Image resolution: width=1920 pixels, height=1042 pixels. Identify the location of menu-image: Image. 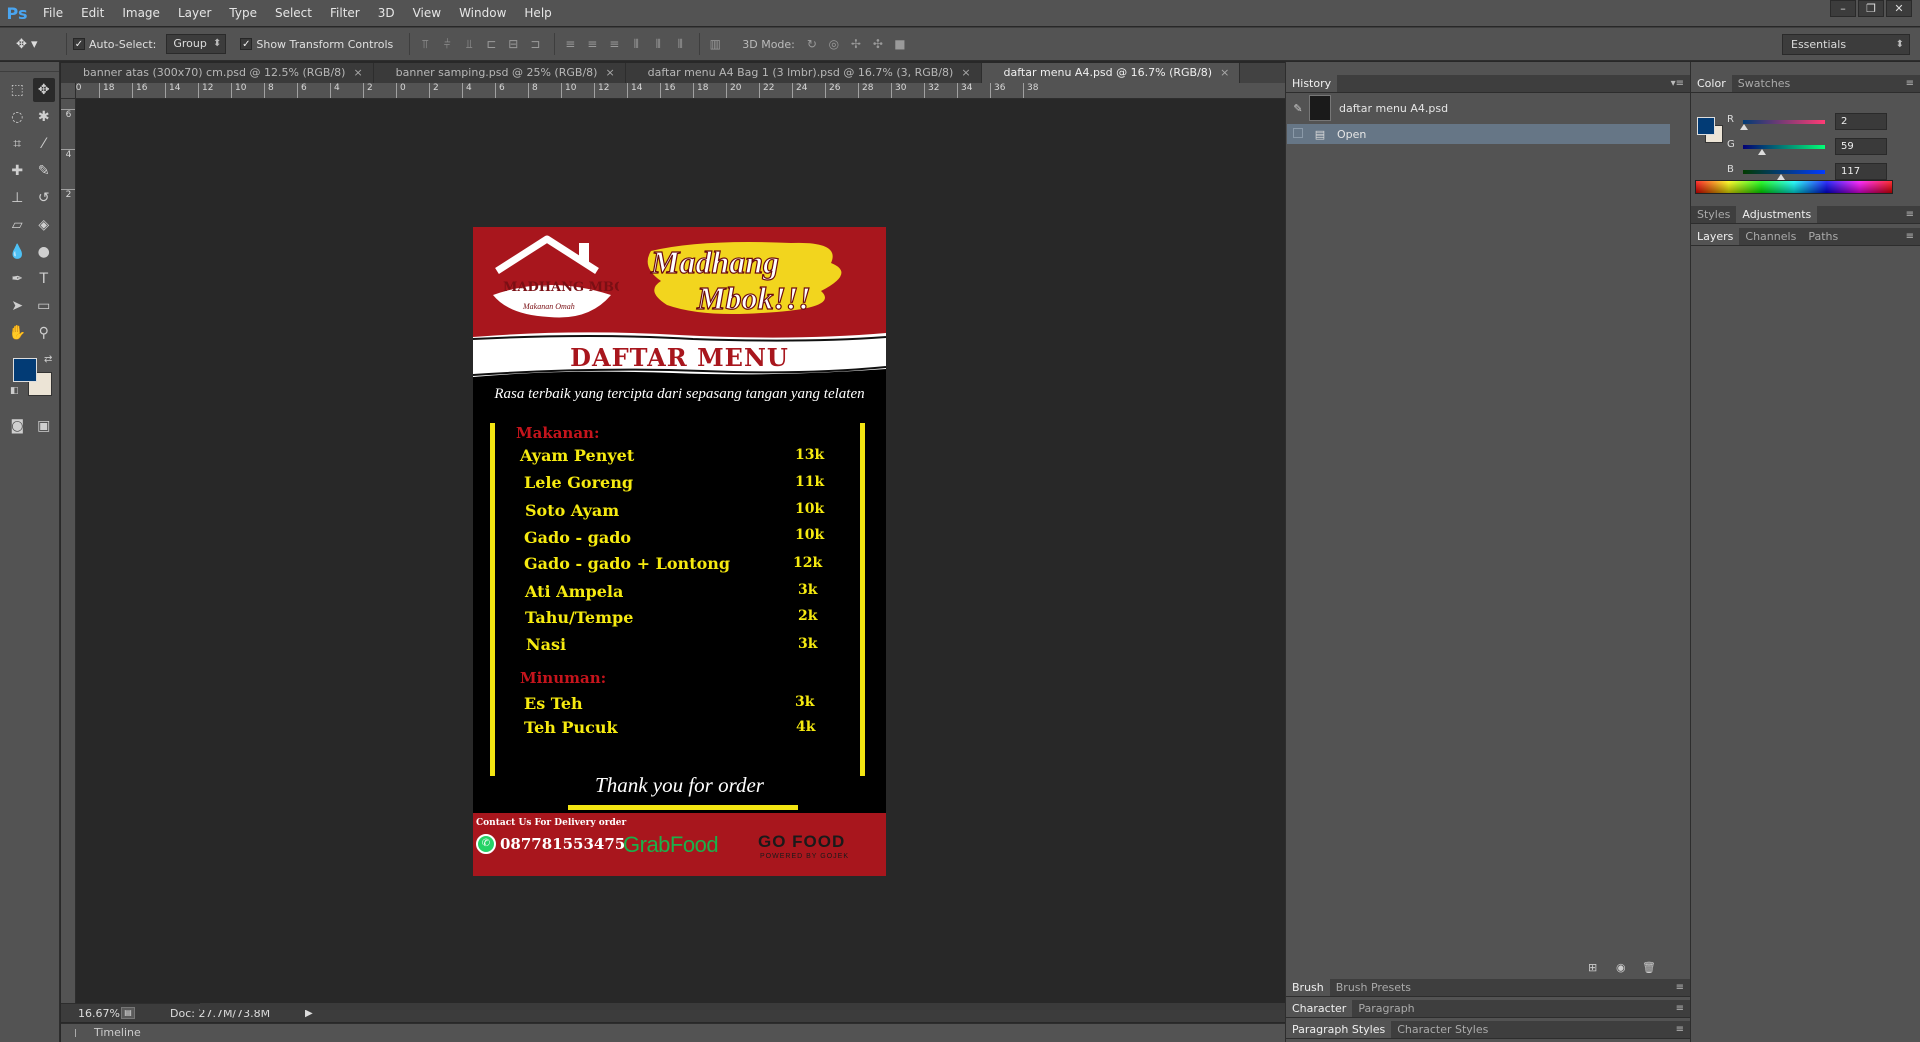
(141, 13).